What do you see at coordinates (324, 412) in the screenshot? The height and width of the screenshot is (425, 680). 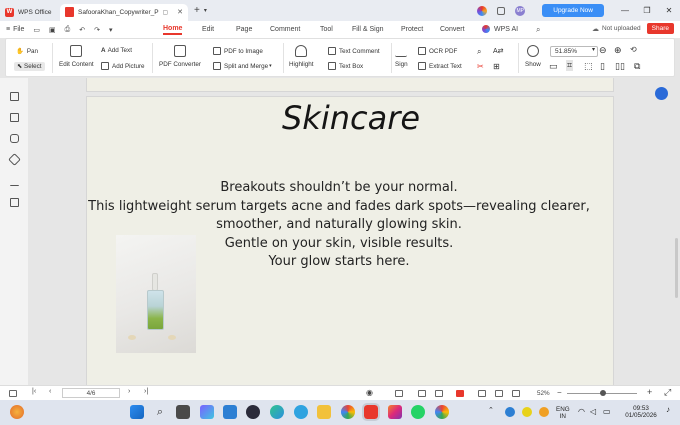 I see `file-explorer-icon` at bounding box center [324, 412].